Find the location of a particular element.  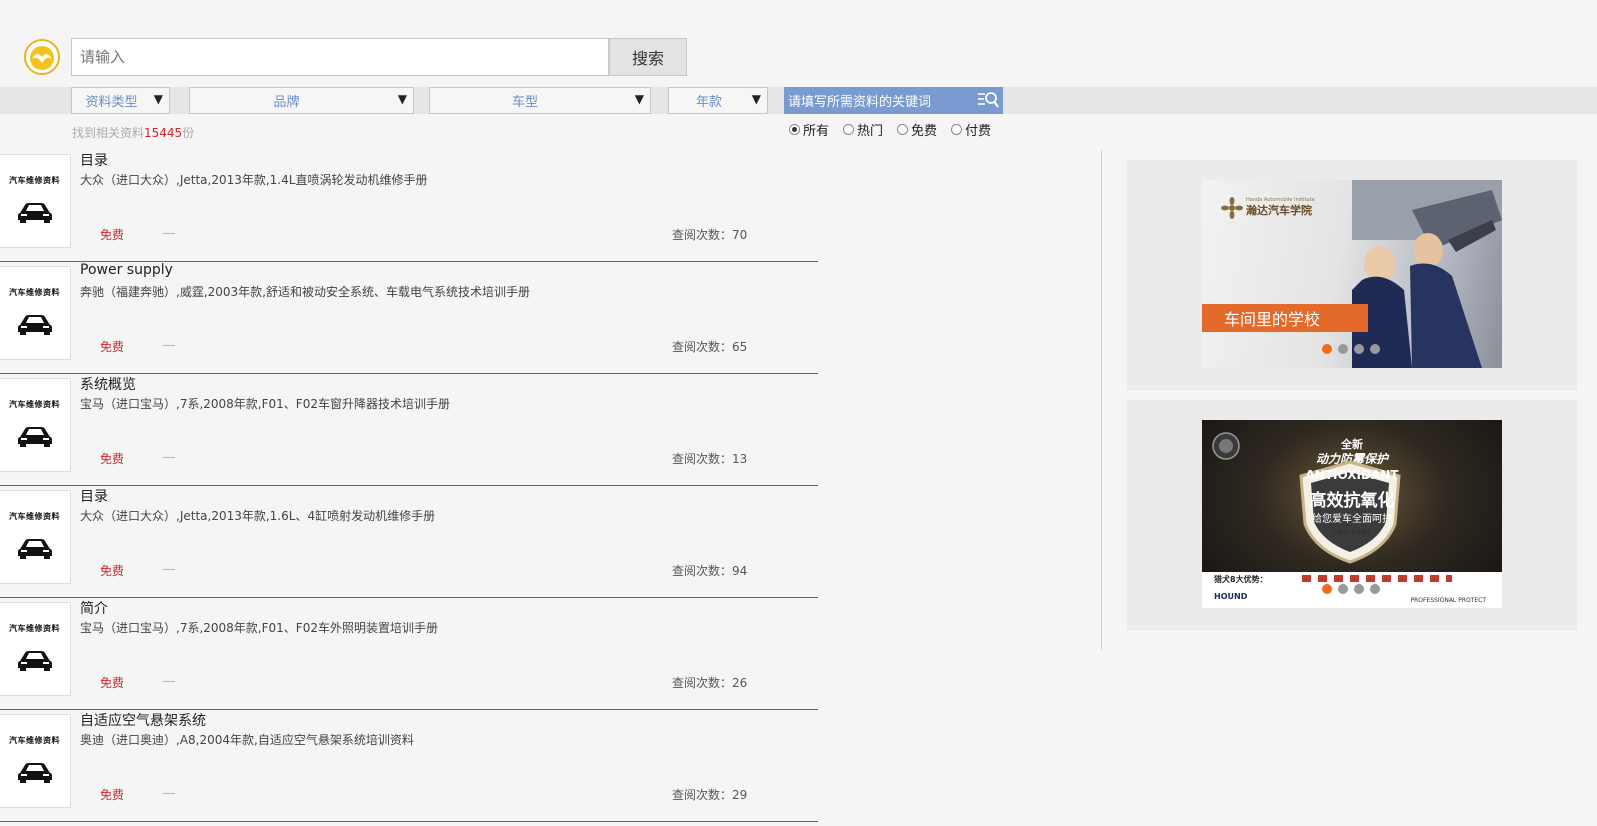

view-count: 查阅次数：70 is located at coordinates (710, 235).